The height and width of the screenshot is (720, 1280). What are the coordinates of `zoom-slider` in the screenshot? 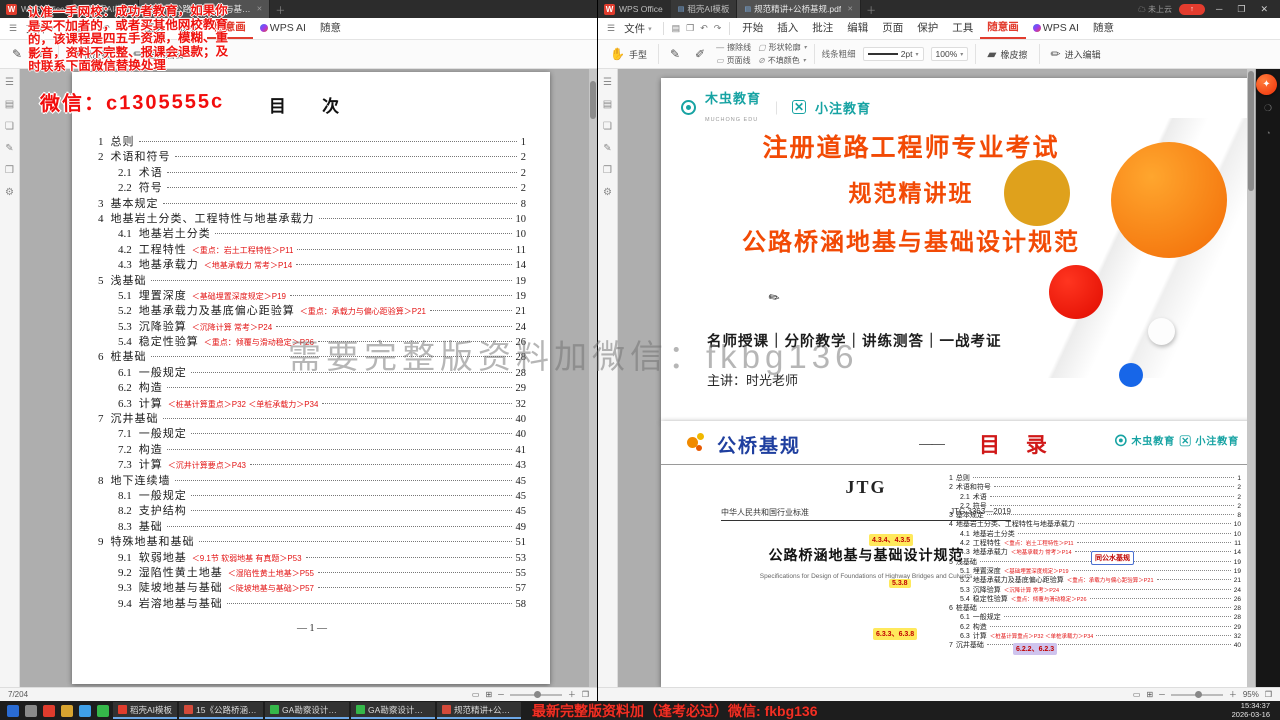 It's located at (535, 694).